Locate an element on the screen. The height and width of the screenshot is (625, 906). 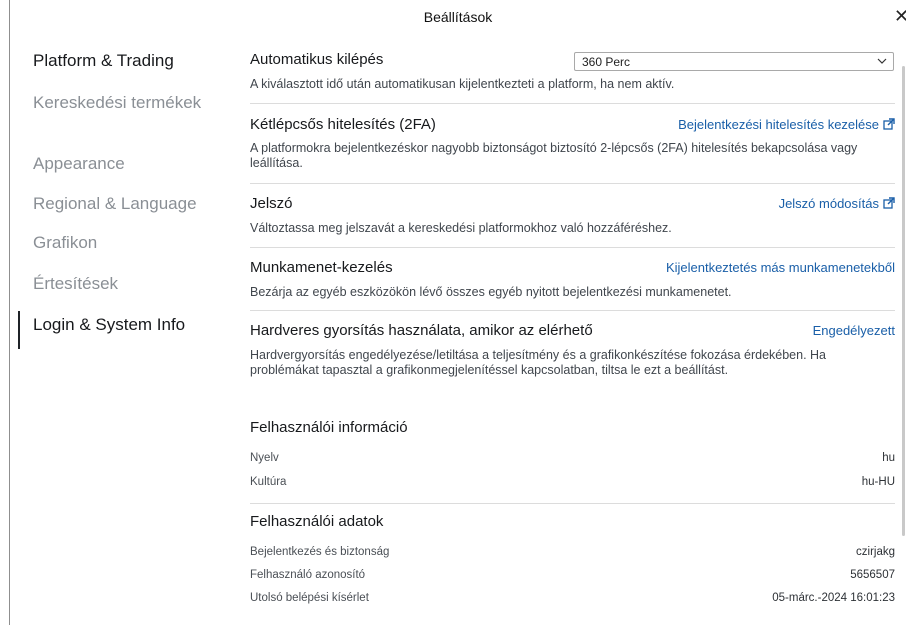
password-title: Jelszó is located at coordinates (271, 203).